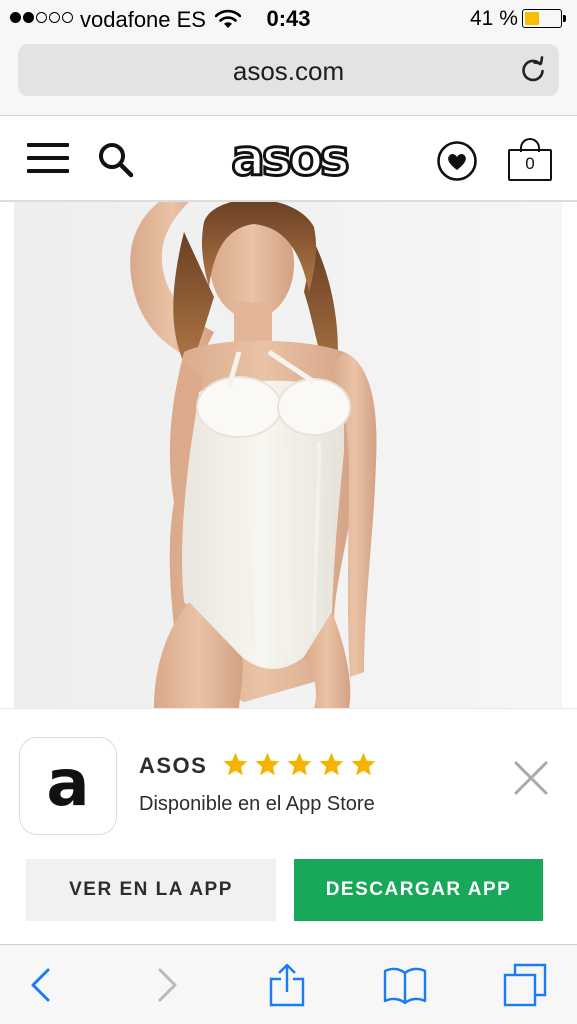 The image size is (577, 1024). What do you see at coordinates (48, 159) in the screenshot?
I see `hamburger-menu-icon` at bounding box center [48, 159].